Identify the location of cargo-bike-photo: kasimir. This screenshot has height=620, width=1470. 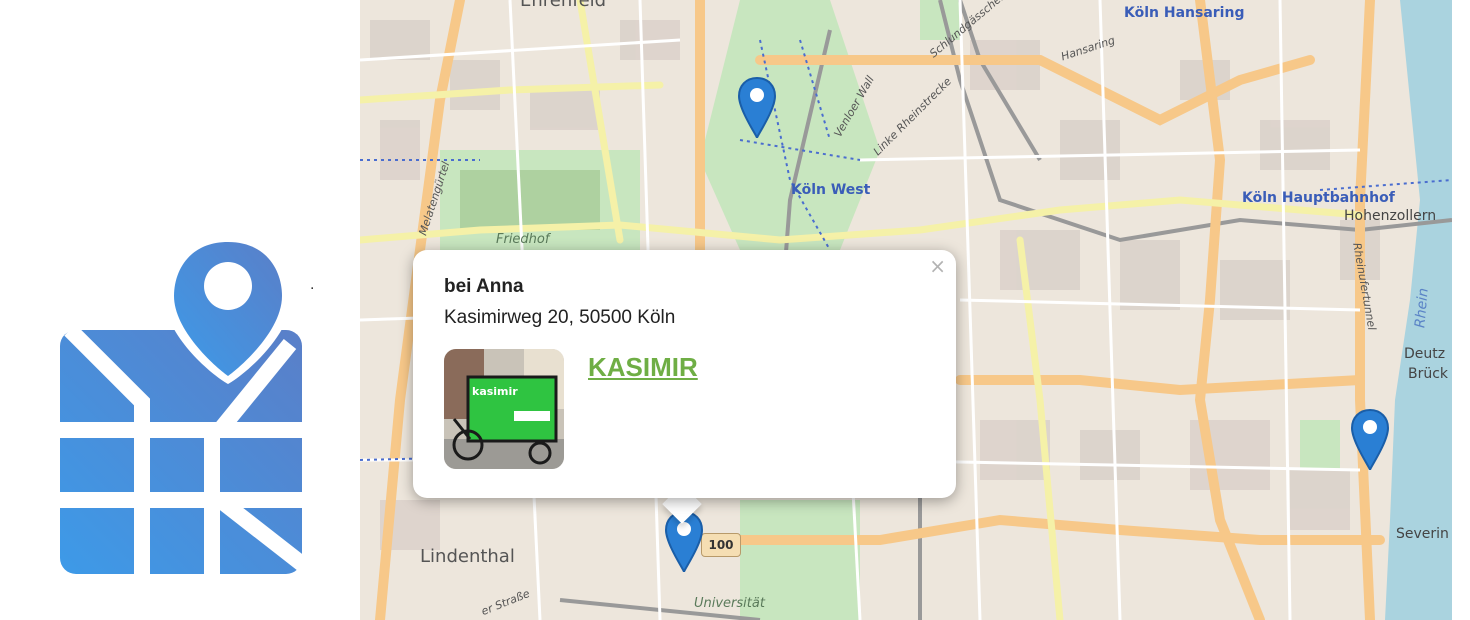
(504, 409).